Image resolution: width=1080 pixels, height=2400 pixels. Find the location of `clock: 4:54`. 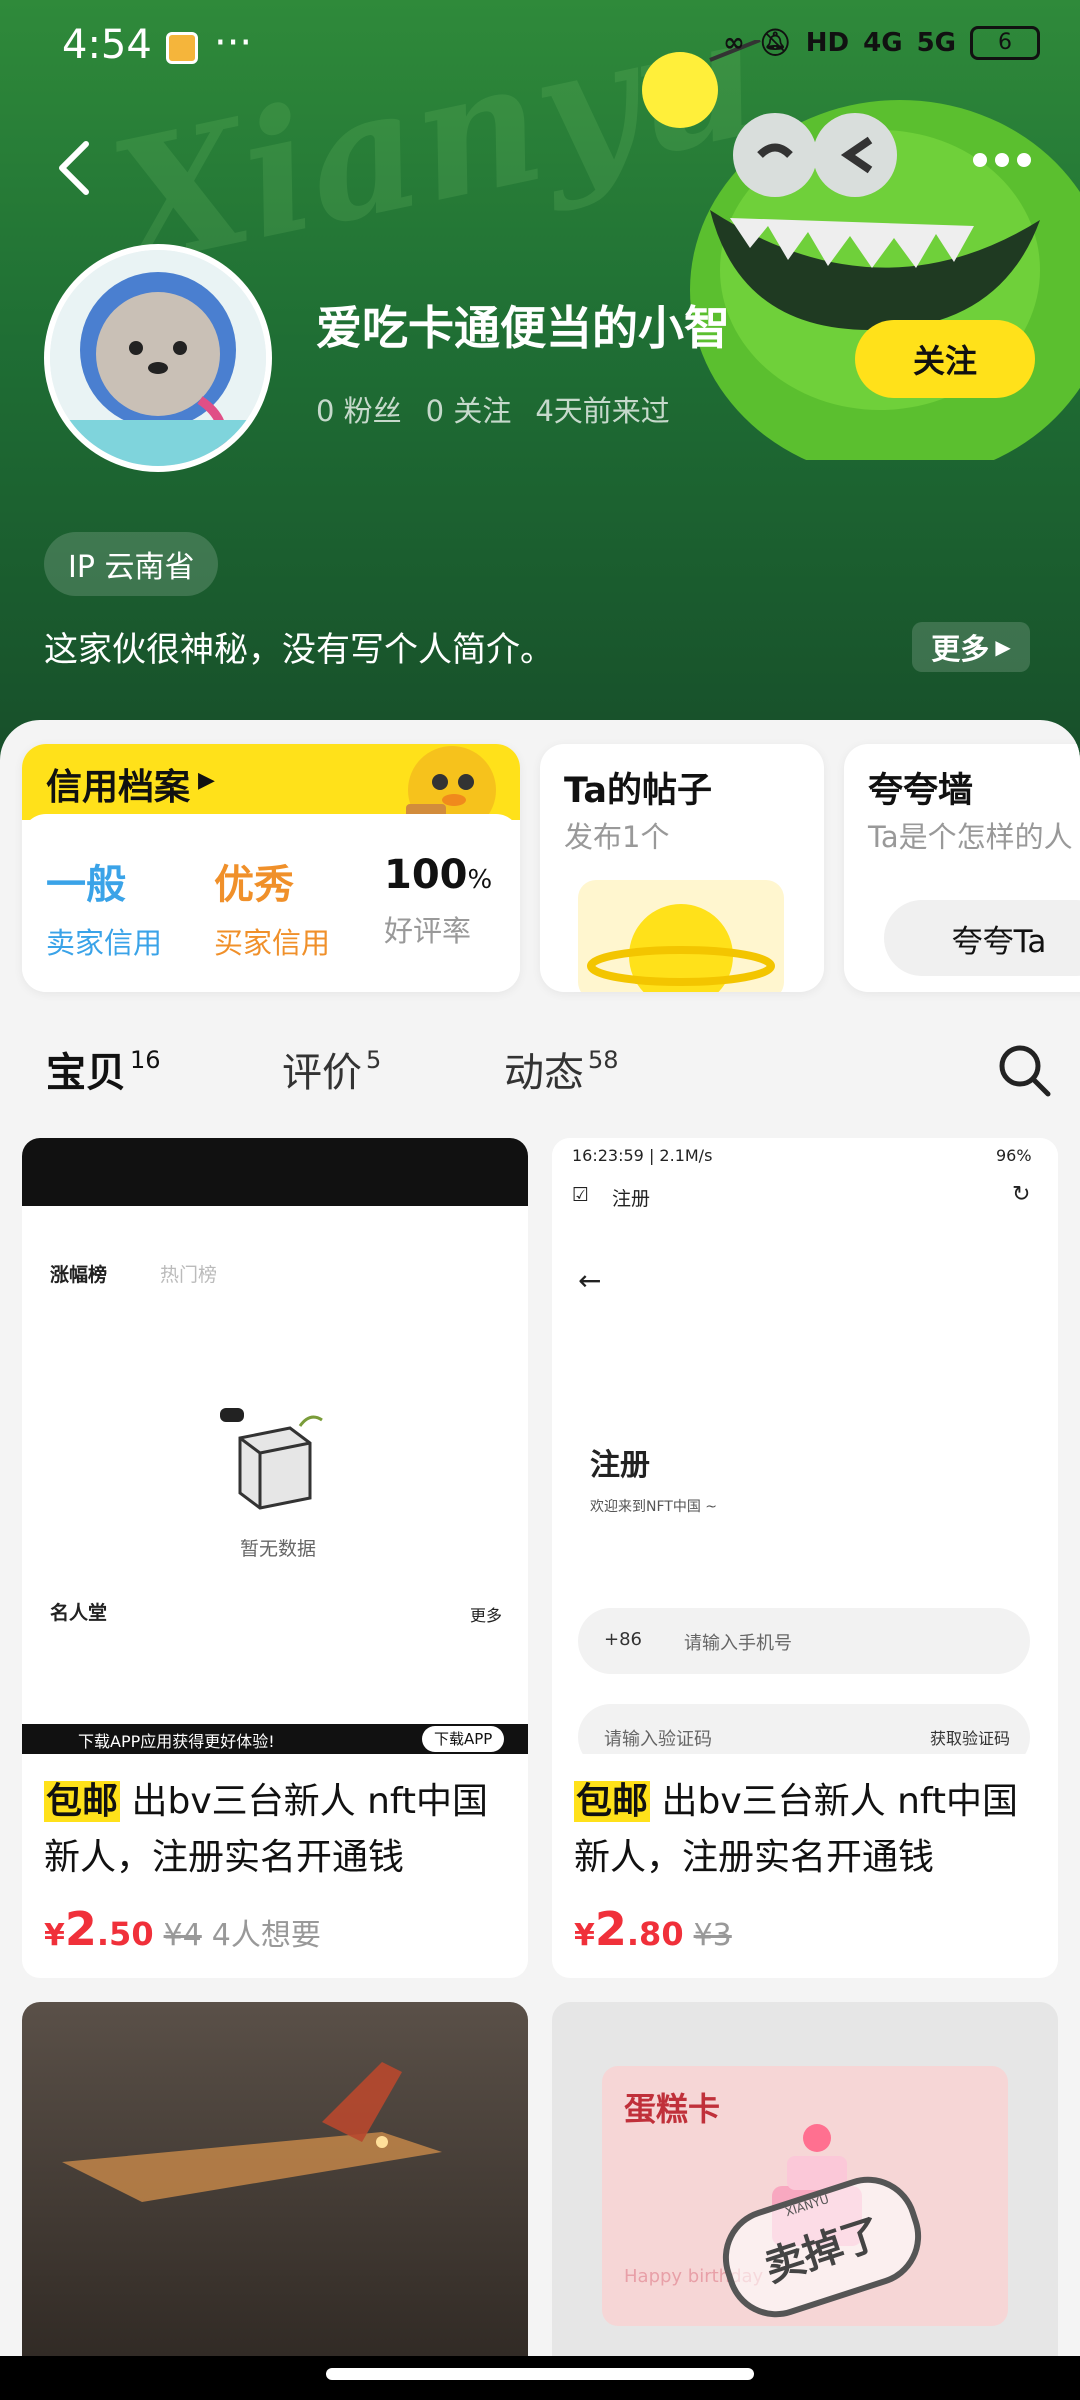

clock: 4:54 is located at coordinates (107, 45).